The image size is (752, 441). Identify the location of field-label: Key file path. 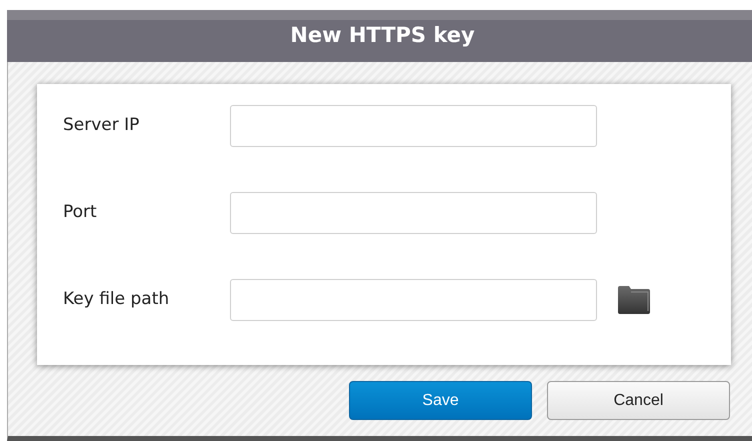
(116, 300).